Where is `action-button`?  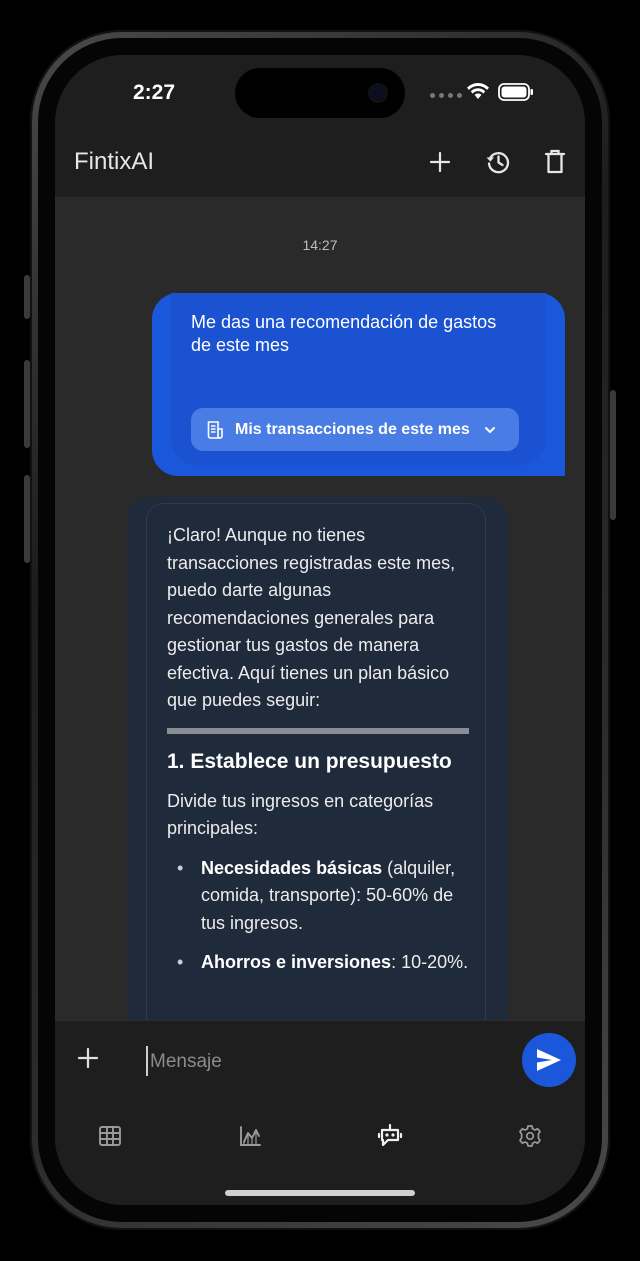 action-button is located at coordinates (27, 297).